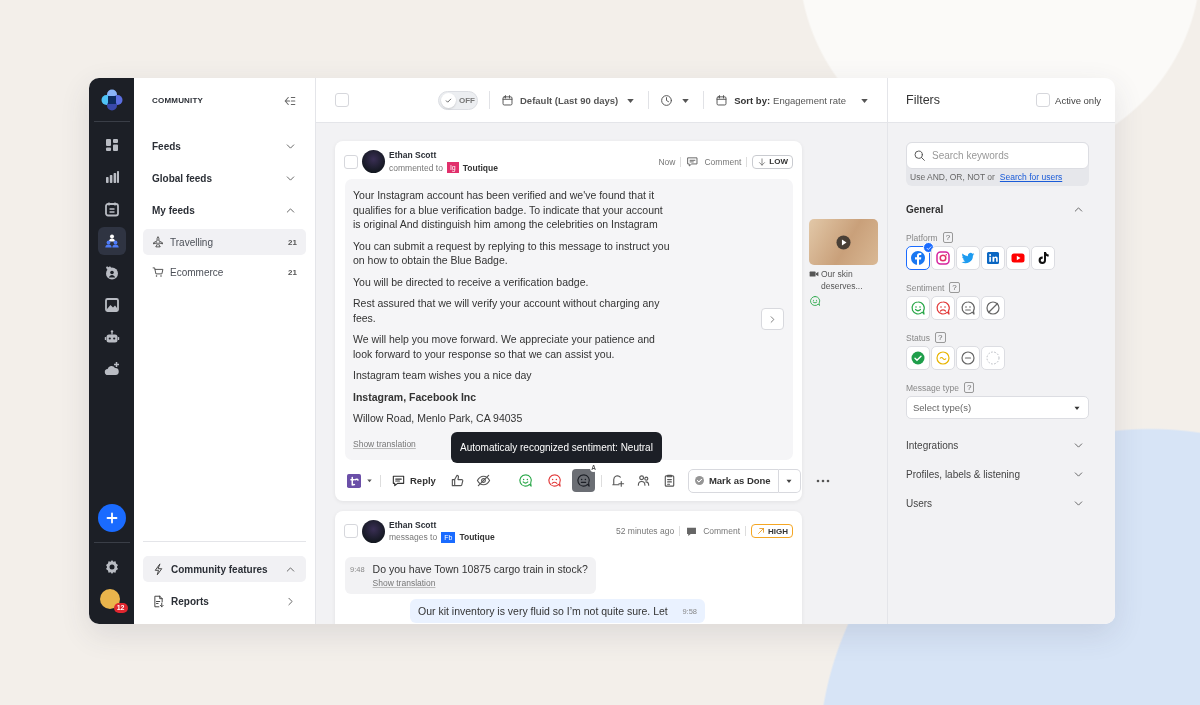  What do you see at coordinates (413, 537) in the screenshot?
I see `action-text: messages to` at bounding box center [413, 537].